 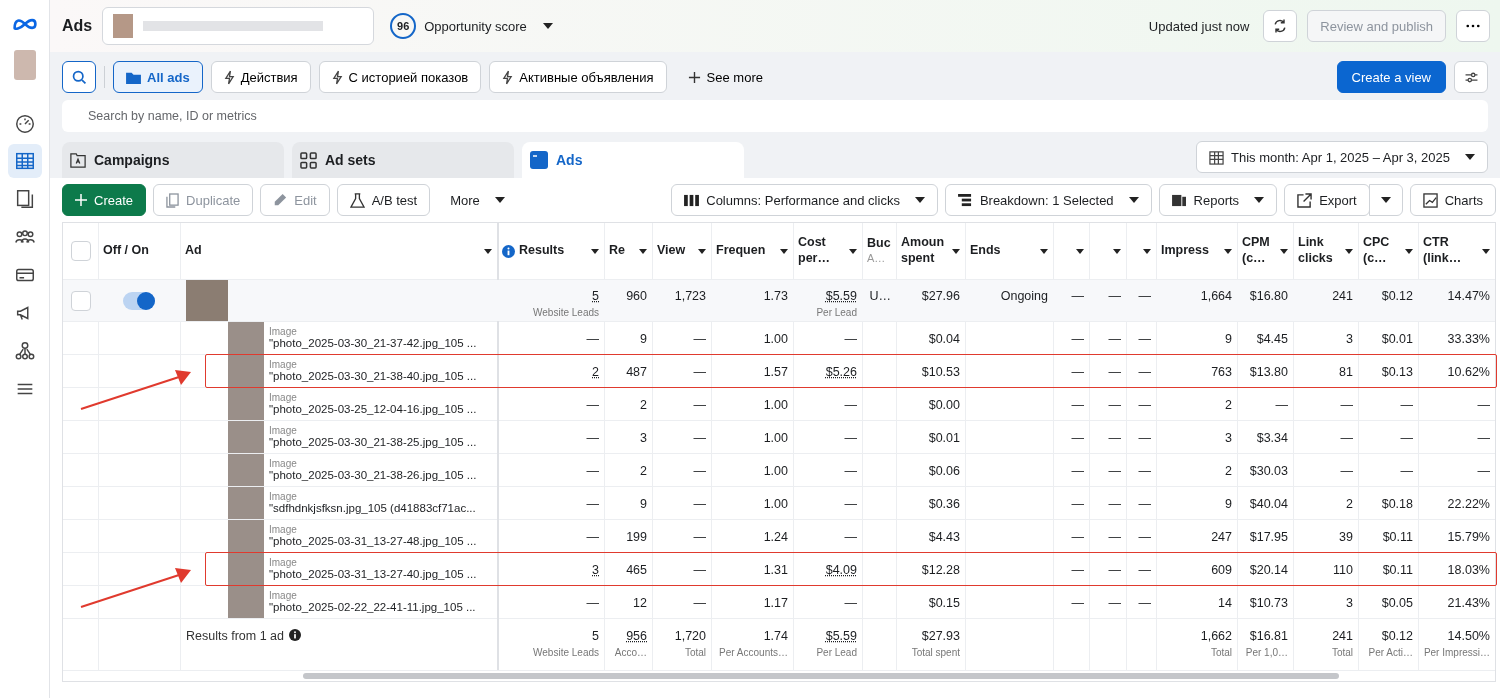 I want to click on column-header: Off / On, so click(x=126, y=251).